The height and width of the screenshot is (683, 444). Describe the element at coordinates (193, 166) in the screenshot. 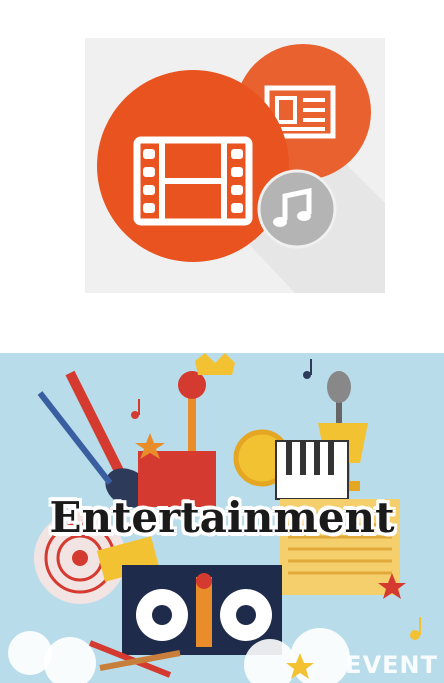

I see `film-strip-icon` at that location.